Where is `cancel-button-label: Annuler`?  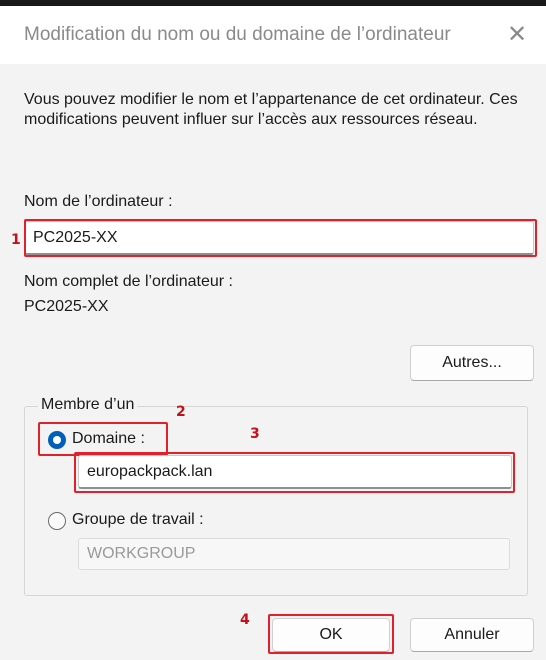
cancel-button-label: Annuler is located at coordinates (472, 634).